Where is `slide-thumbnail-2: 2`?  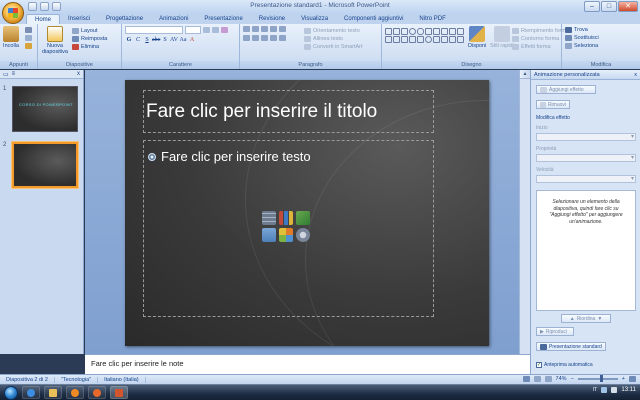 slide-thumbnail-2: 2 is located at coordinates (42, 165).